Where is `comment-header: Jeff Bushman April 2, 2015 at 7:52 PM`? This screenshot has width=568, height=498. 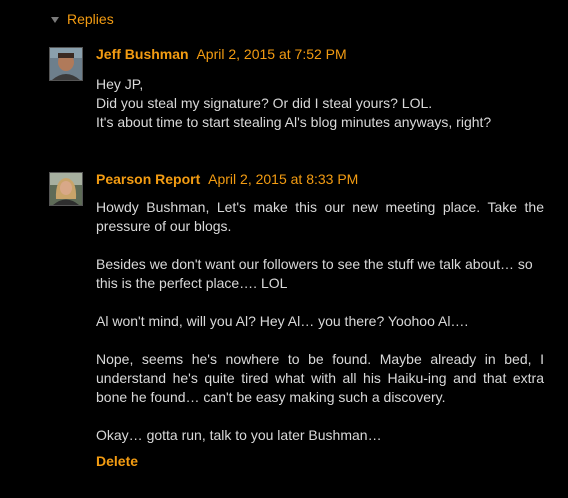
comment-header: Jeff Bushman April 2, 2015 at 7:52 PM is located at coordinates (221, 54).